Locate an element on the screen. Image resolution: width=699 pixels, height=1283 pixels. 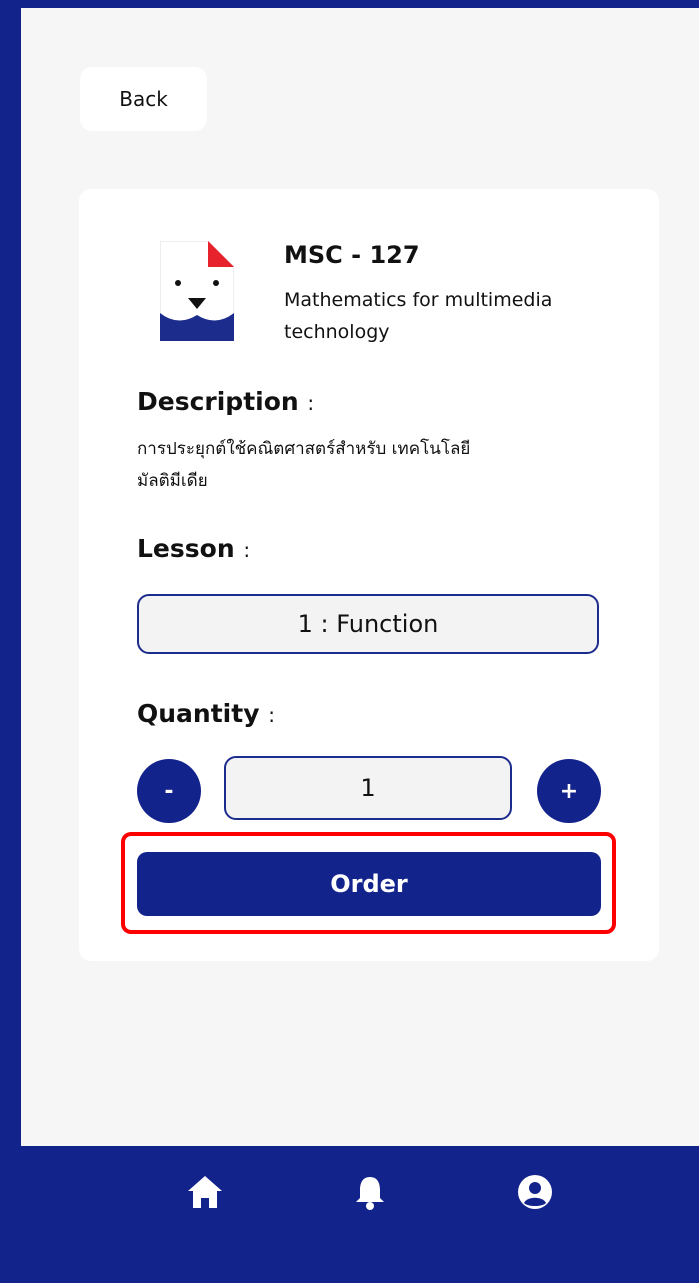
lesson-heading: Lesson : is located at coordinates (193, 548).